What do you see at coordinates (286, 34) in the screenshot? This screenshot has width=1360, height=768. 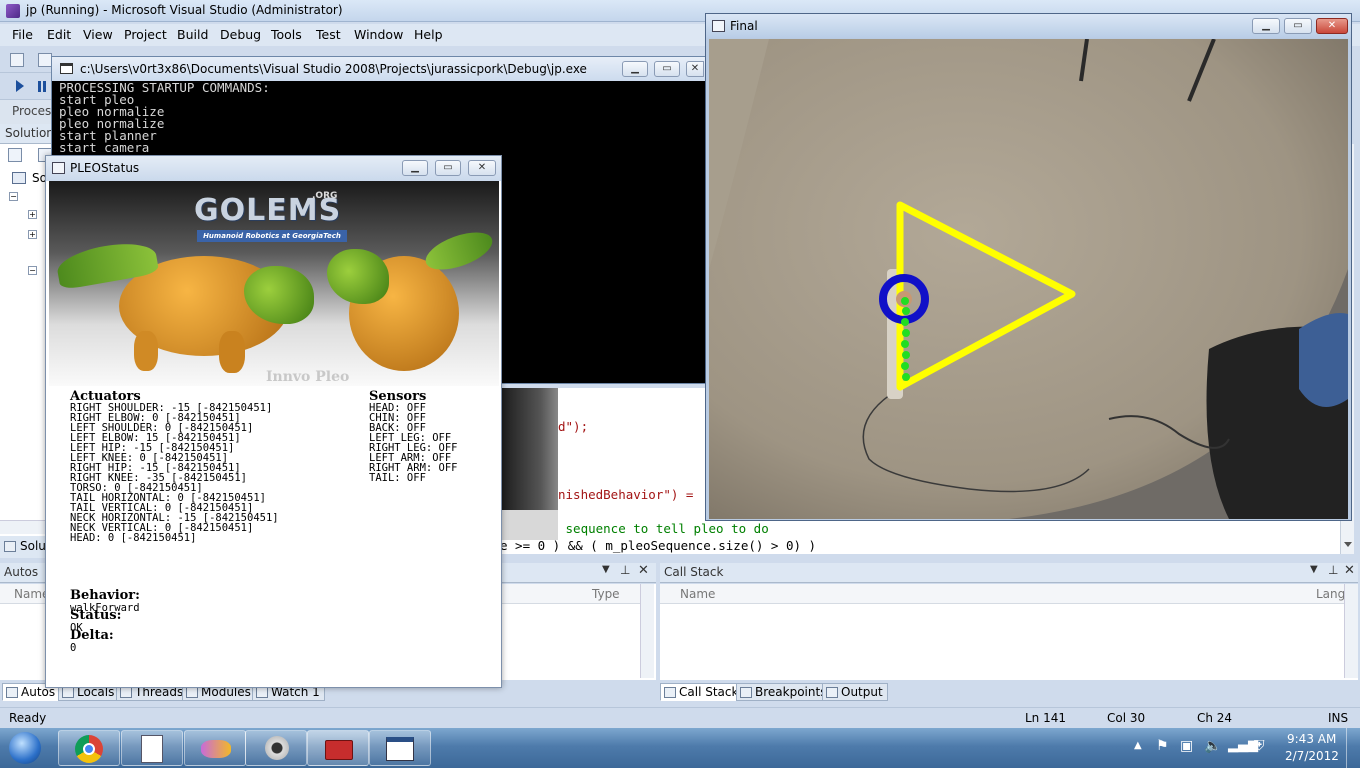 I see `menu-tools: Tools` at bounding box center [286, 34].